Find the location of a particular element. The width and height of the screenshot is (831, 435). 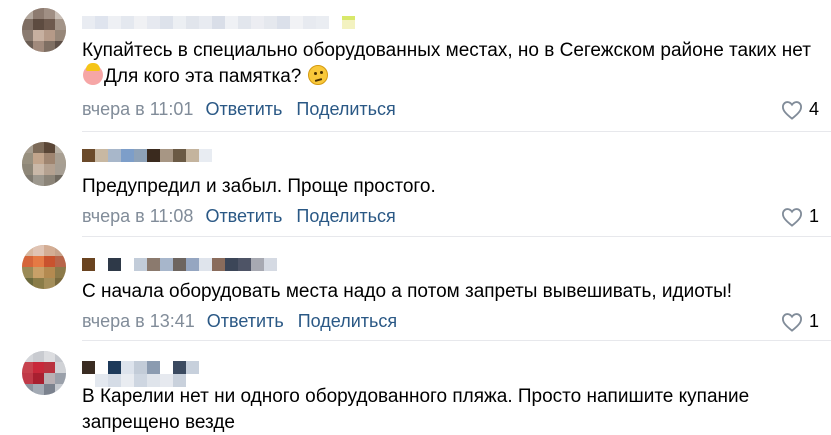

comment-time: вчера в 11:01 is located at coordinates (137, 109).